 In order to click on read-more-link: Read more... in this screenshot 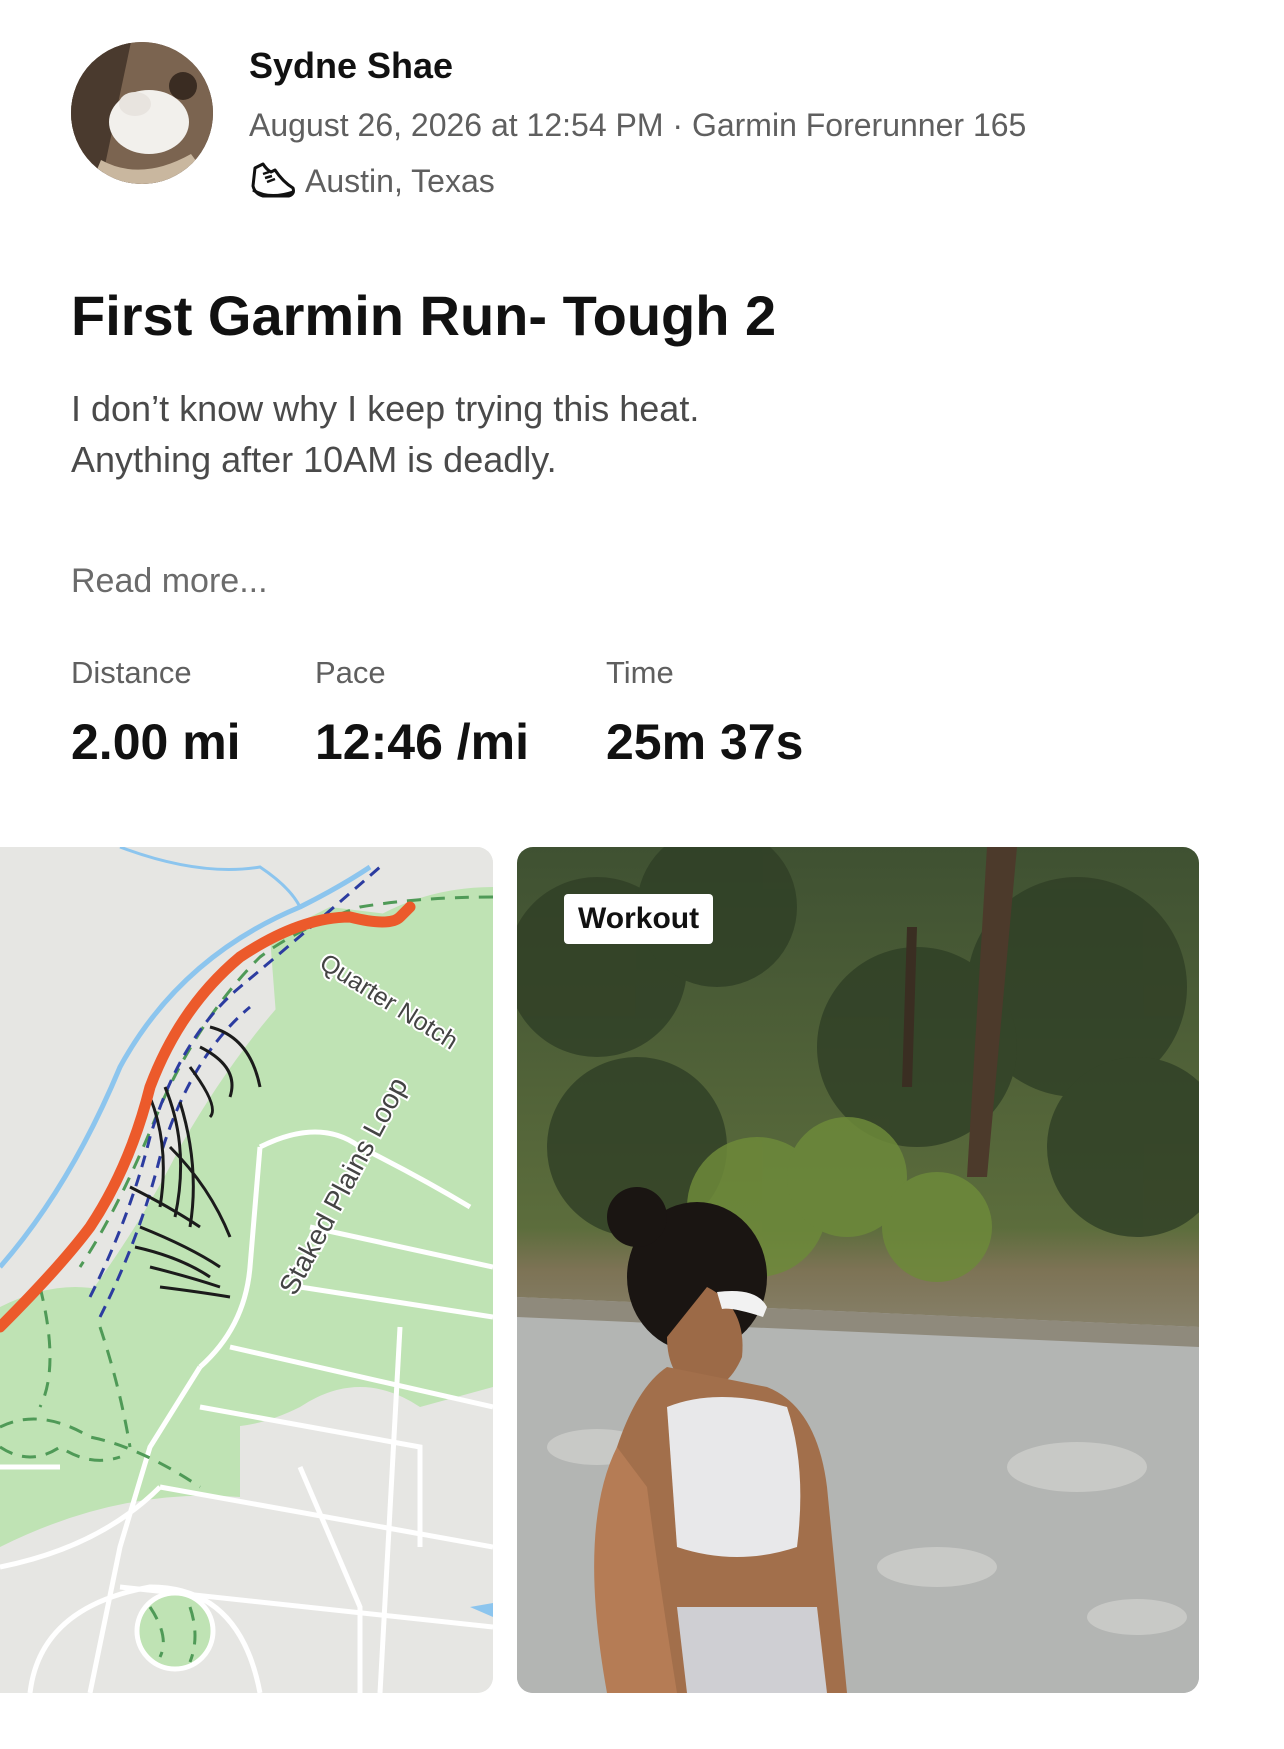, I will do `click(169, 581)`.